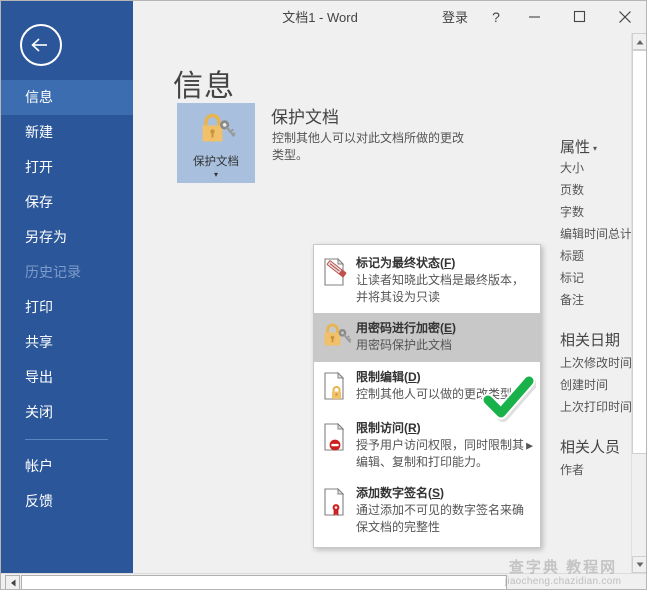  I want to click on sidebar-item-label: 导出, so click(39, 377).